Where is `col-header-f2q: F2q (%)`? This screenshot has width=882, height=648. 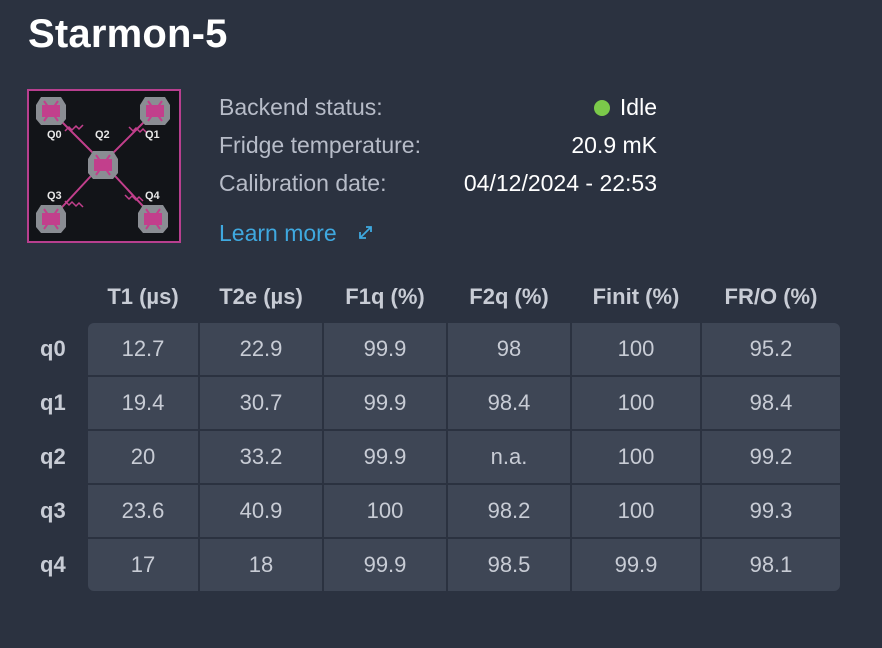 col-header-f2q: F2q (%) is located at coordinates (509, 296).